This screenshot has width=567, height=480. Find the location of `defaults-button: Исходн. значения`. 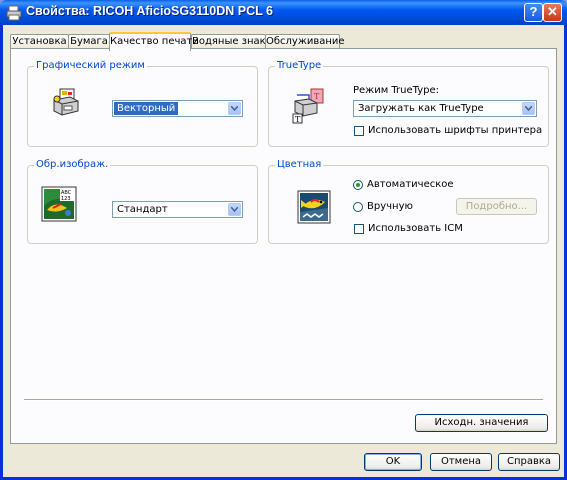

defaults-button: Исходн. значения is located at coordinates (481, 423).